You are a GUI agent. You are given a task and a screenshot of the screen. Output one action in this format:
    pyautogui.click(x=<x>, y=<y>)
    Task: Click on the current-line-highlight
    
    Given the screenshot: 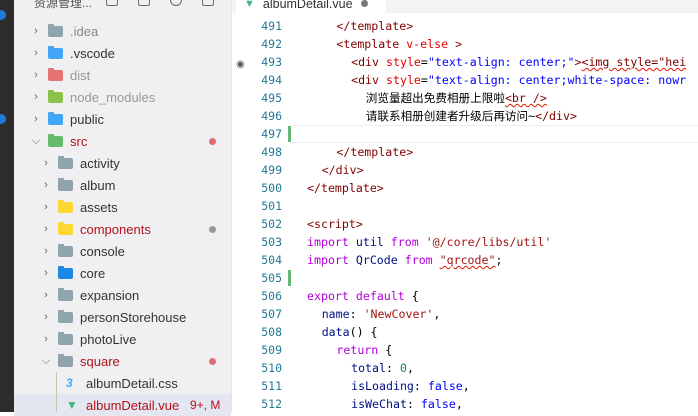 What is the action you would take?
    pyautogui.click(x=495, y=134)
    